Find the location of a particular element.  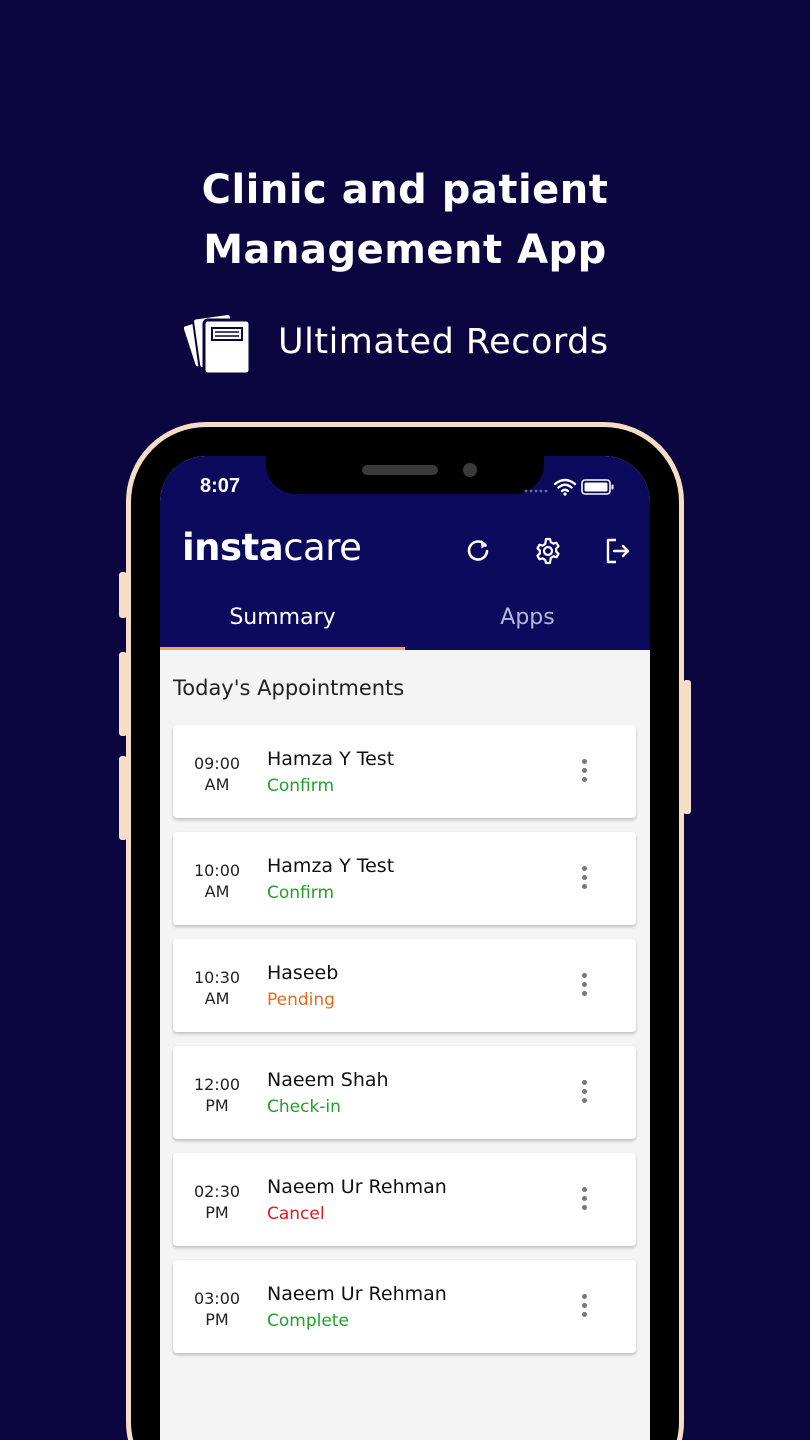

signal-icon is located at coordinates (536, 491).